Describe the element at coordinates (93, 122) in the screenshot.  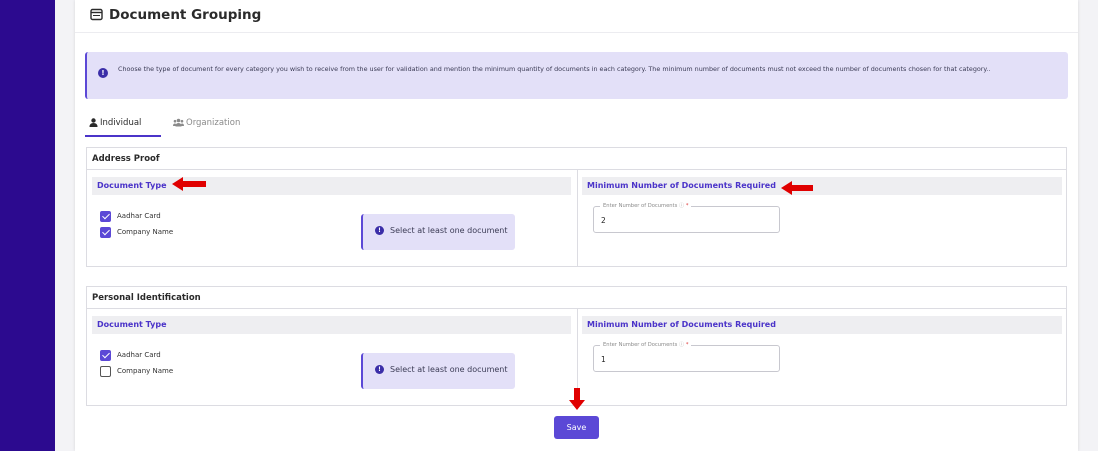
I see `user-icon` at that location.